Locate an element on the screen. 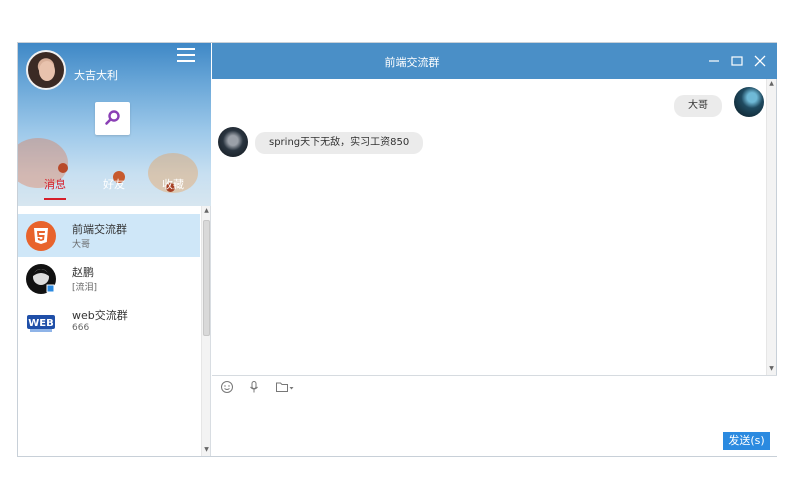 The width and height of the screenshot is (800, 497). conversation-name: web交流群 is located at coordinates (100, 315).